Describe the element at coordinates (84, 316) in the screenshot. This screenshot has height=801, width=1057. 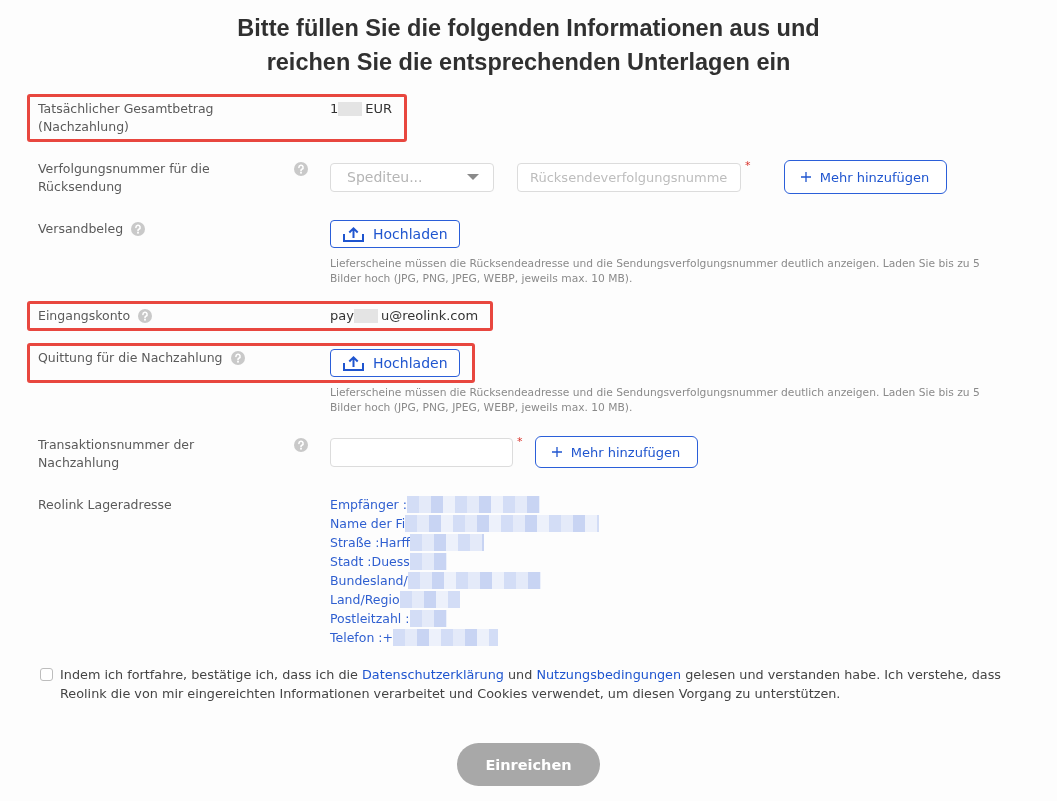
I see `field-label: Eingangskonto` at that location.